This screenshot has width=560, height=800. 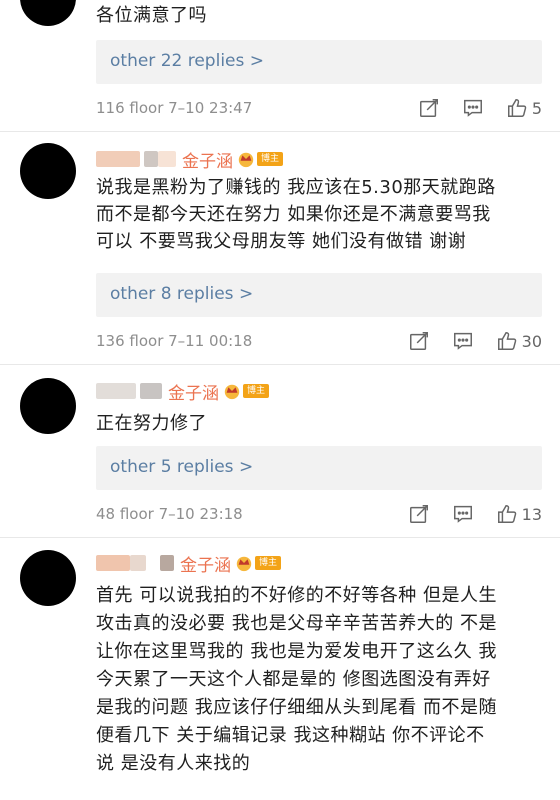 I want to click on comment-line: 而不是都今天还在努力 如果你还是不满意要骂我, so click(x=293, y=214).